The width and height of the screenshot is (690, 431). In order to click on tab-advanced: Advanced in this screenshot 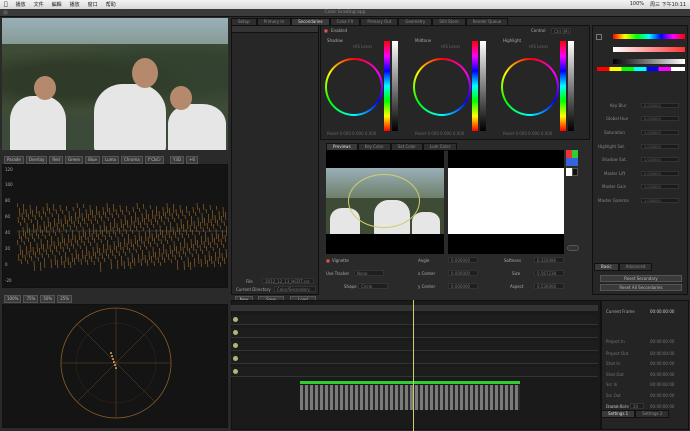, I will do `click(635, 267)`.